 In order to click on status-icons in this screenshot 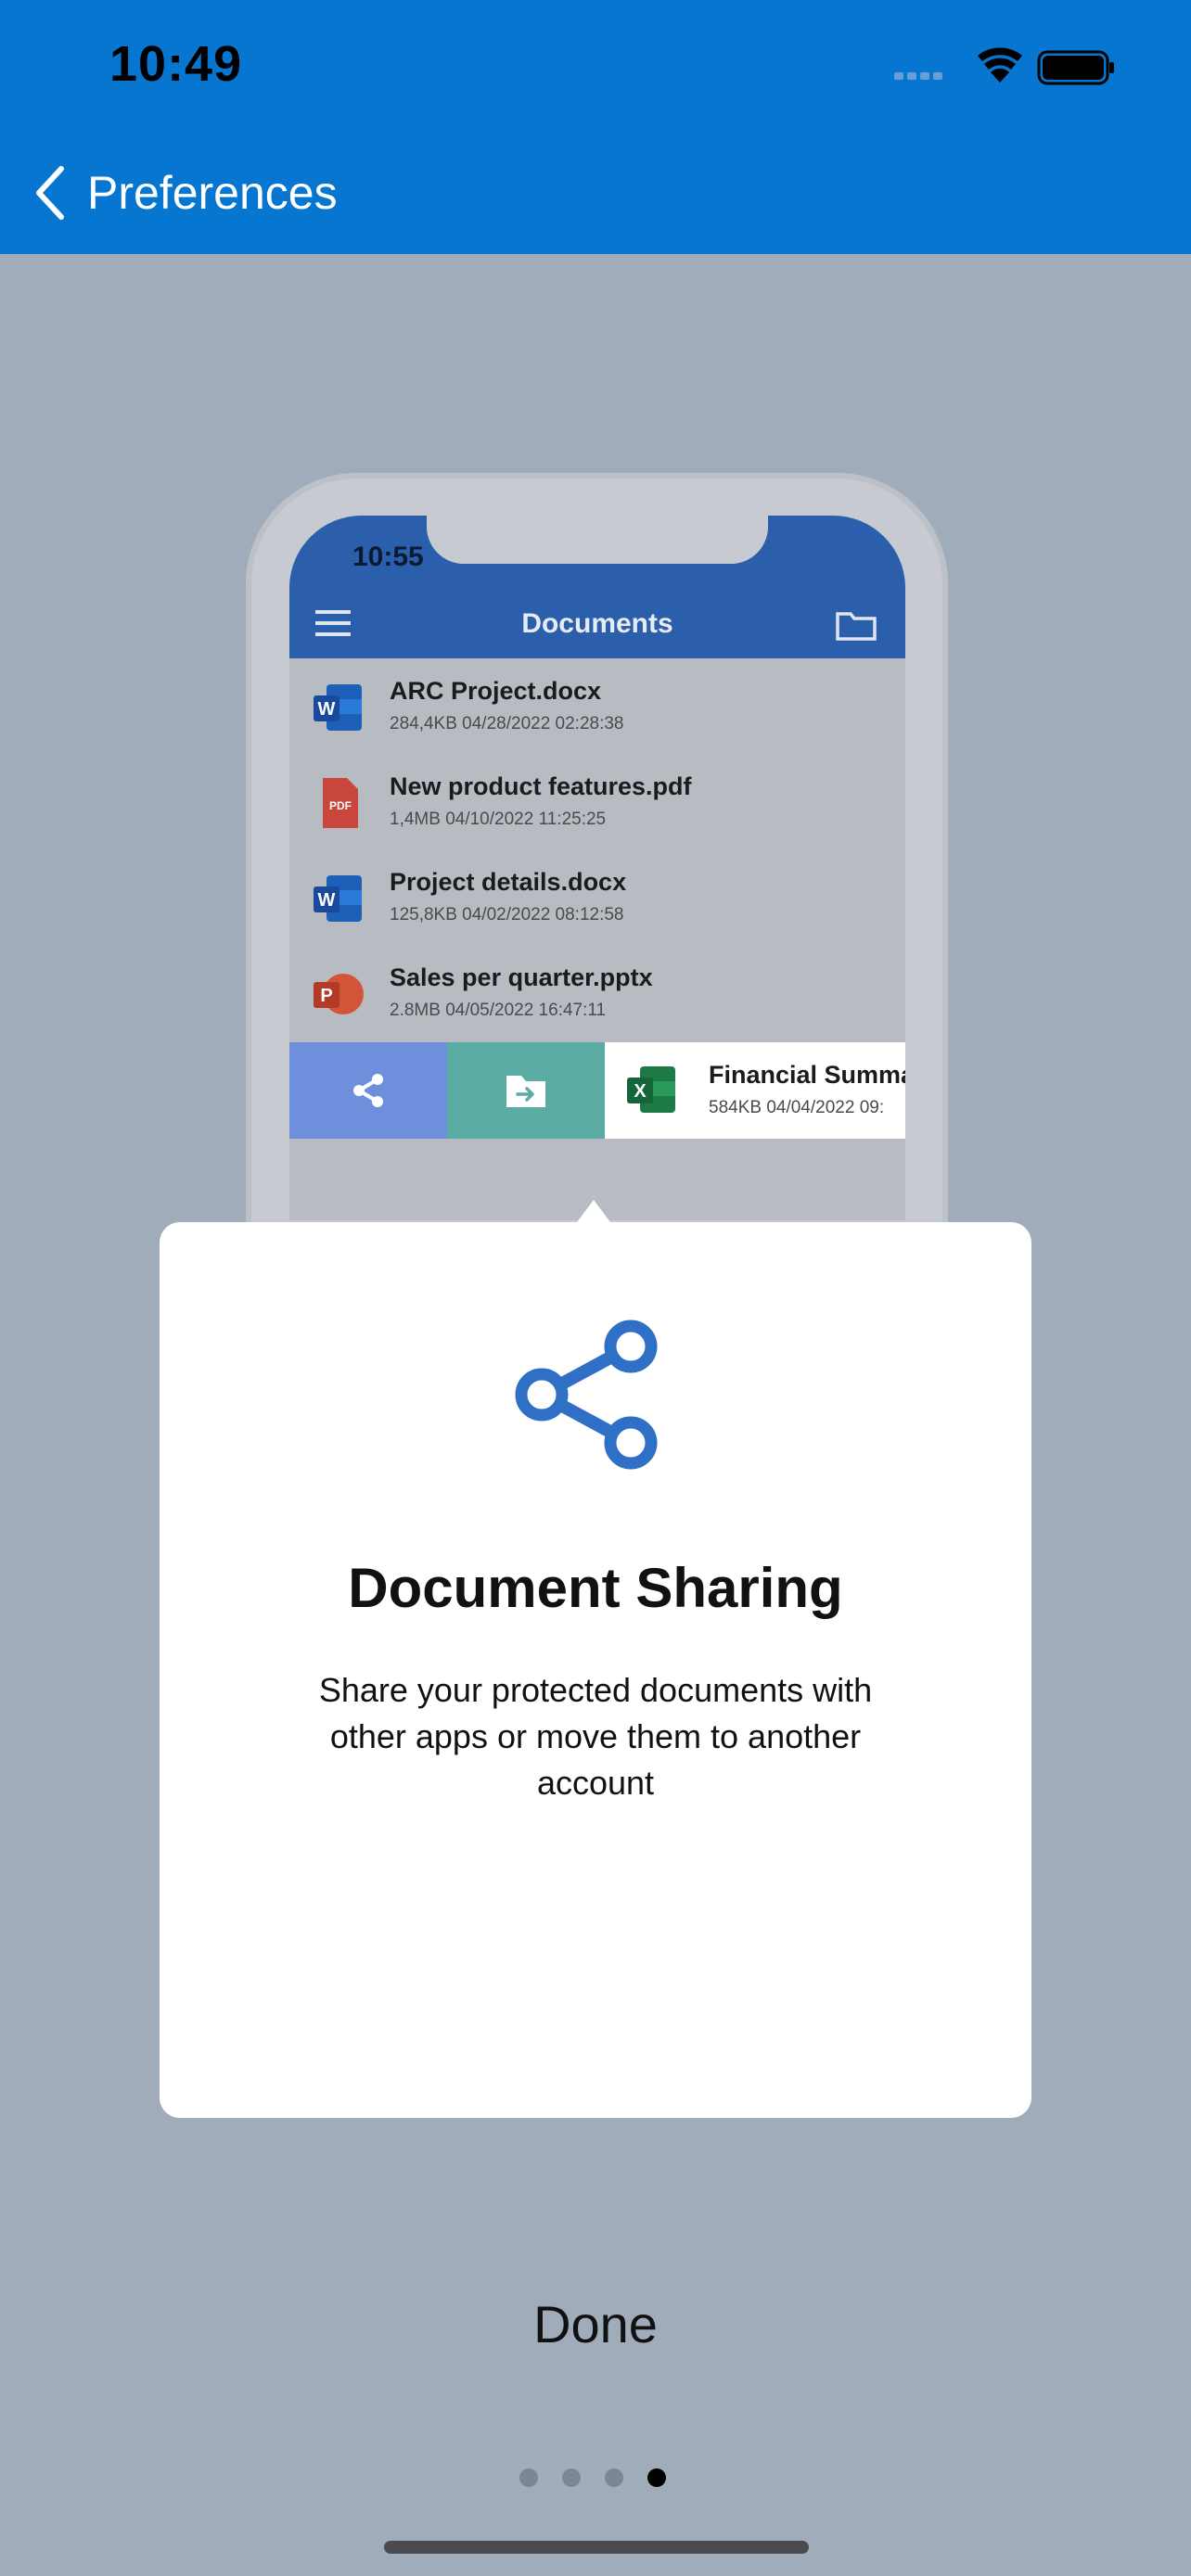, I will do `click(1006, 68)`.